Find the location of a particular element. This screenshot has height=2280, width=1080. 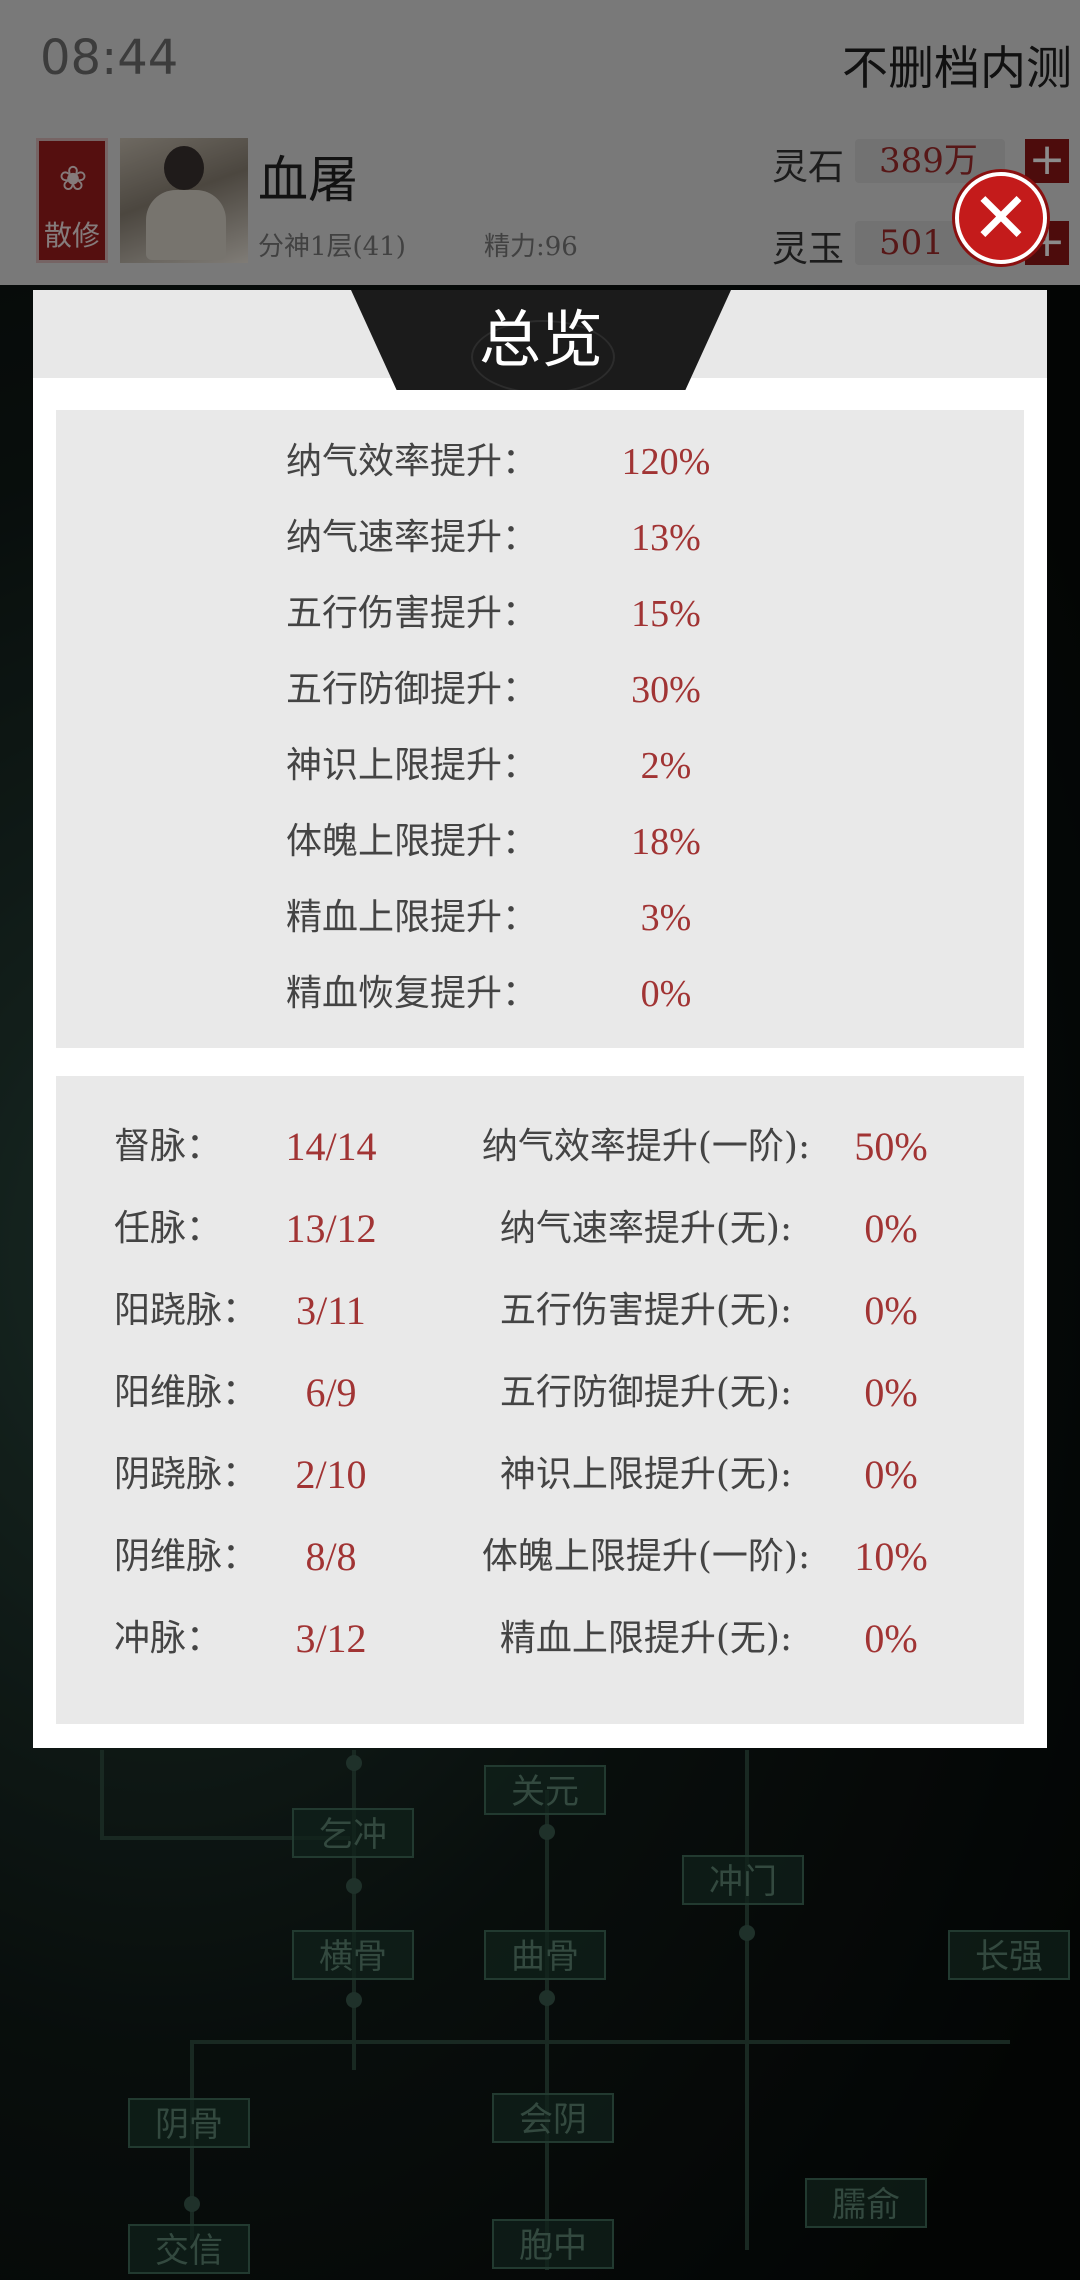

stat-row: 体魄上限提升： 18% is located at coordinates (540, 842).